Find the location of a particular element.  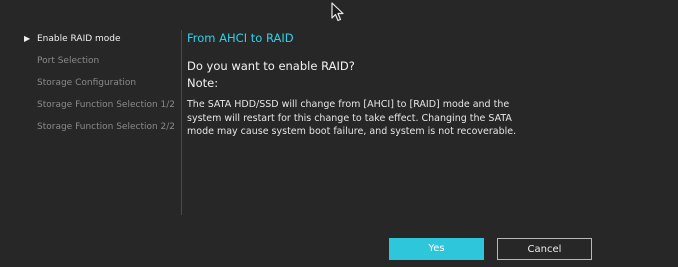

sidebar-item-label: Storage Function Selection 2/2 is located at coordinates (106, 127).